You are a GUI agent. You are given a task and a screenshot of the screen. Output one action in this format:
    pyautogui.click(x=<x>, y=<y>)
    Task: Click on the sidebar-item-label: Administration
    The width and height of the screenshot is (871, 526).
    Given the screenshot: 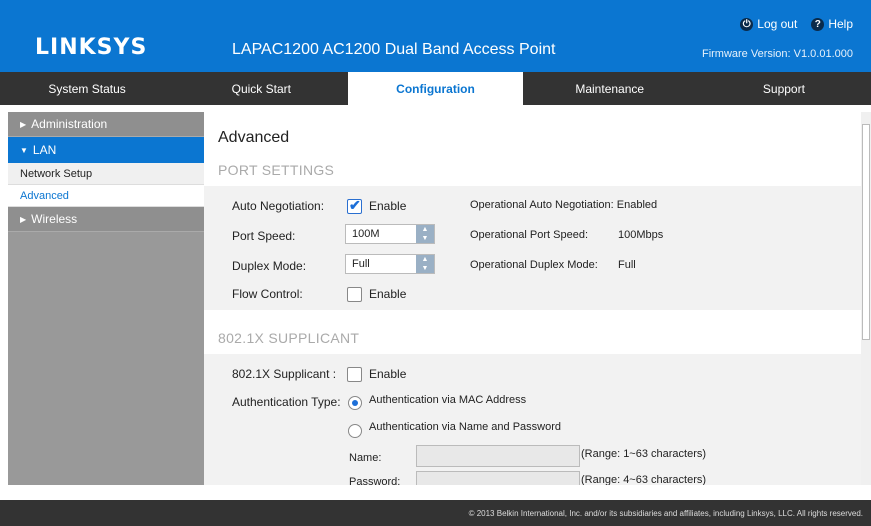 What is the action you would take?
    pyautogui.click(x=69, y=124)
    